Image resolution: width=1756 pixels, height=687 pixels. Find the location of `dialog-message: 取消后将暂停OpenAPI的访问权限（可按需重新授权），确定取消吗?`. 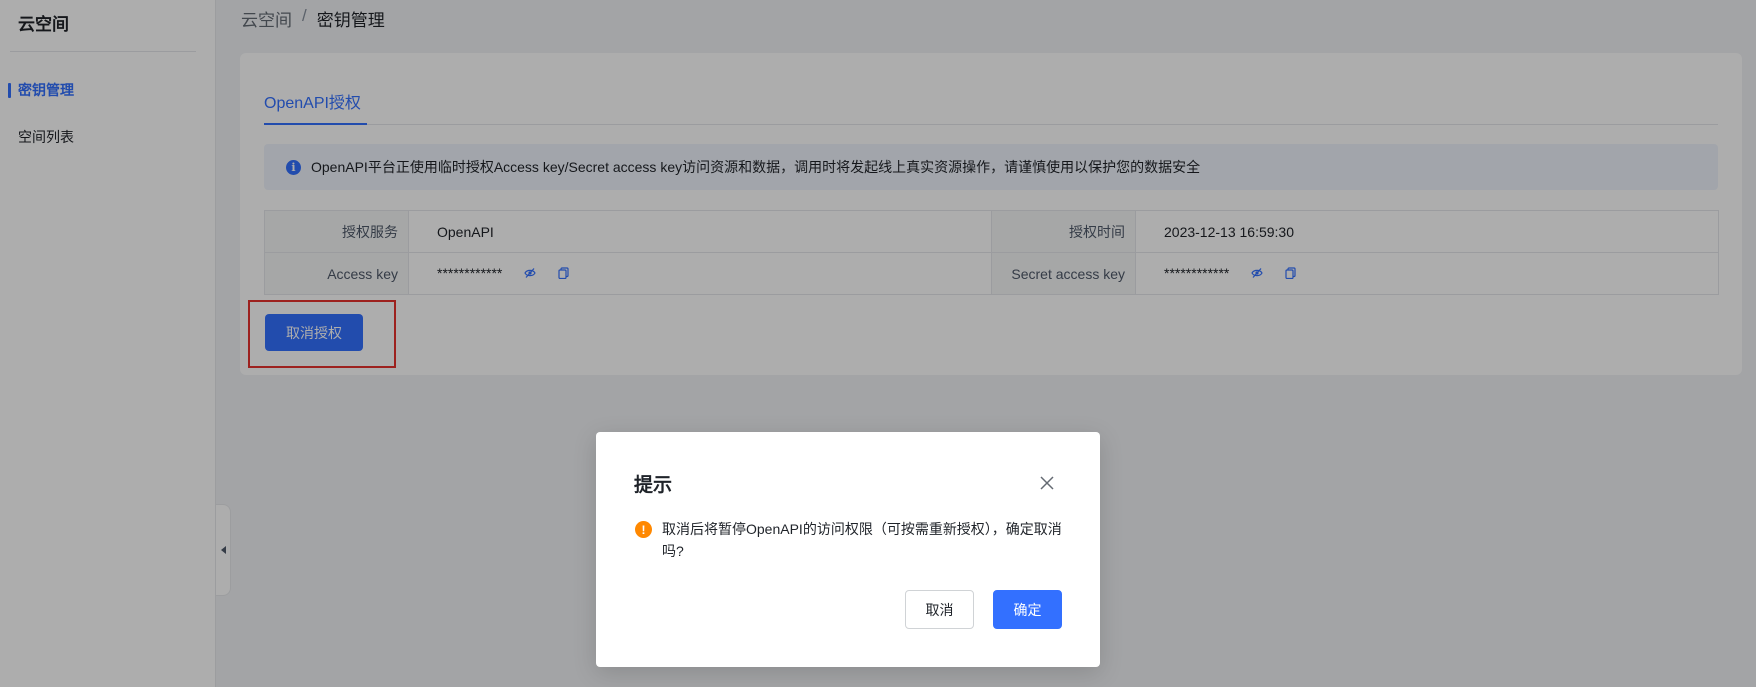

dialog-message: 取消后将暂停OpenAPI的访问权限（可按需重新授权），确定取消吗? is located at coordinates (862, 540).